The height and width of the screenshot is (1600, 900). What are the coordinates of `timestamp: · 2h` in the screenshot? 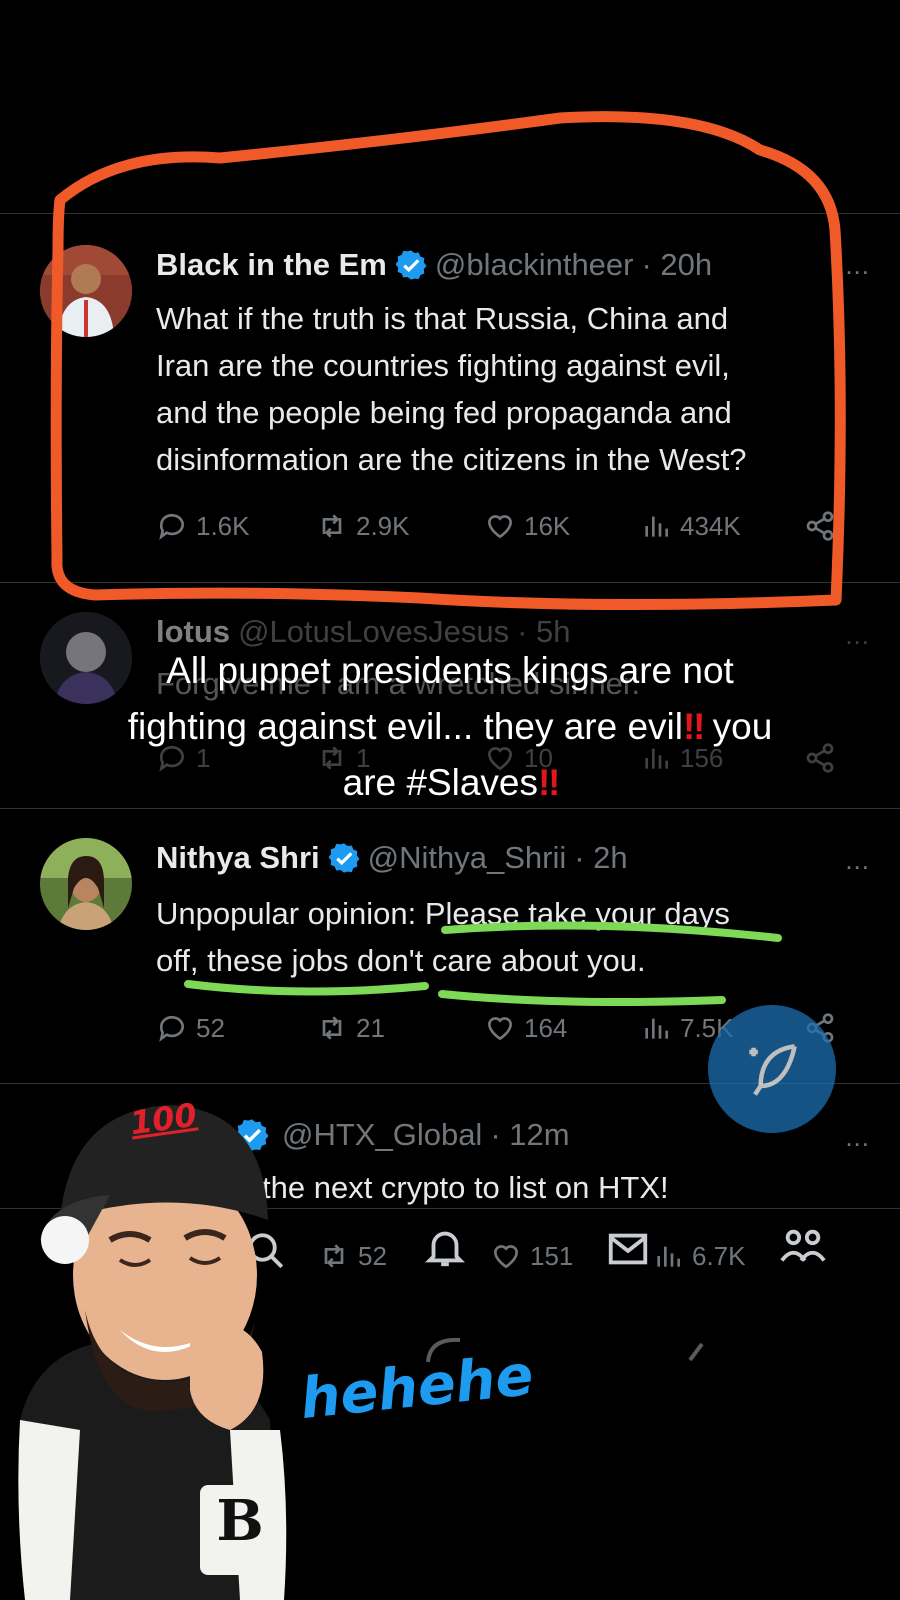 It's located at (601, 857).